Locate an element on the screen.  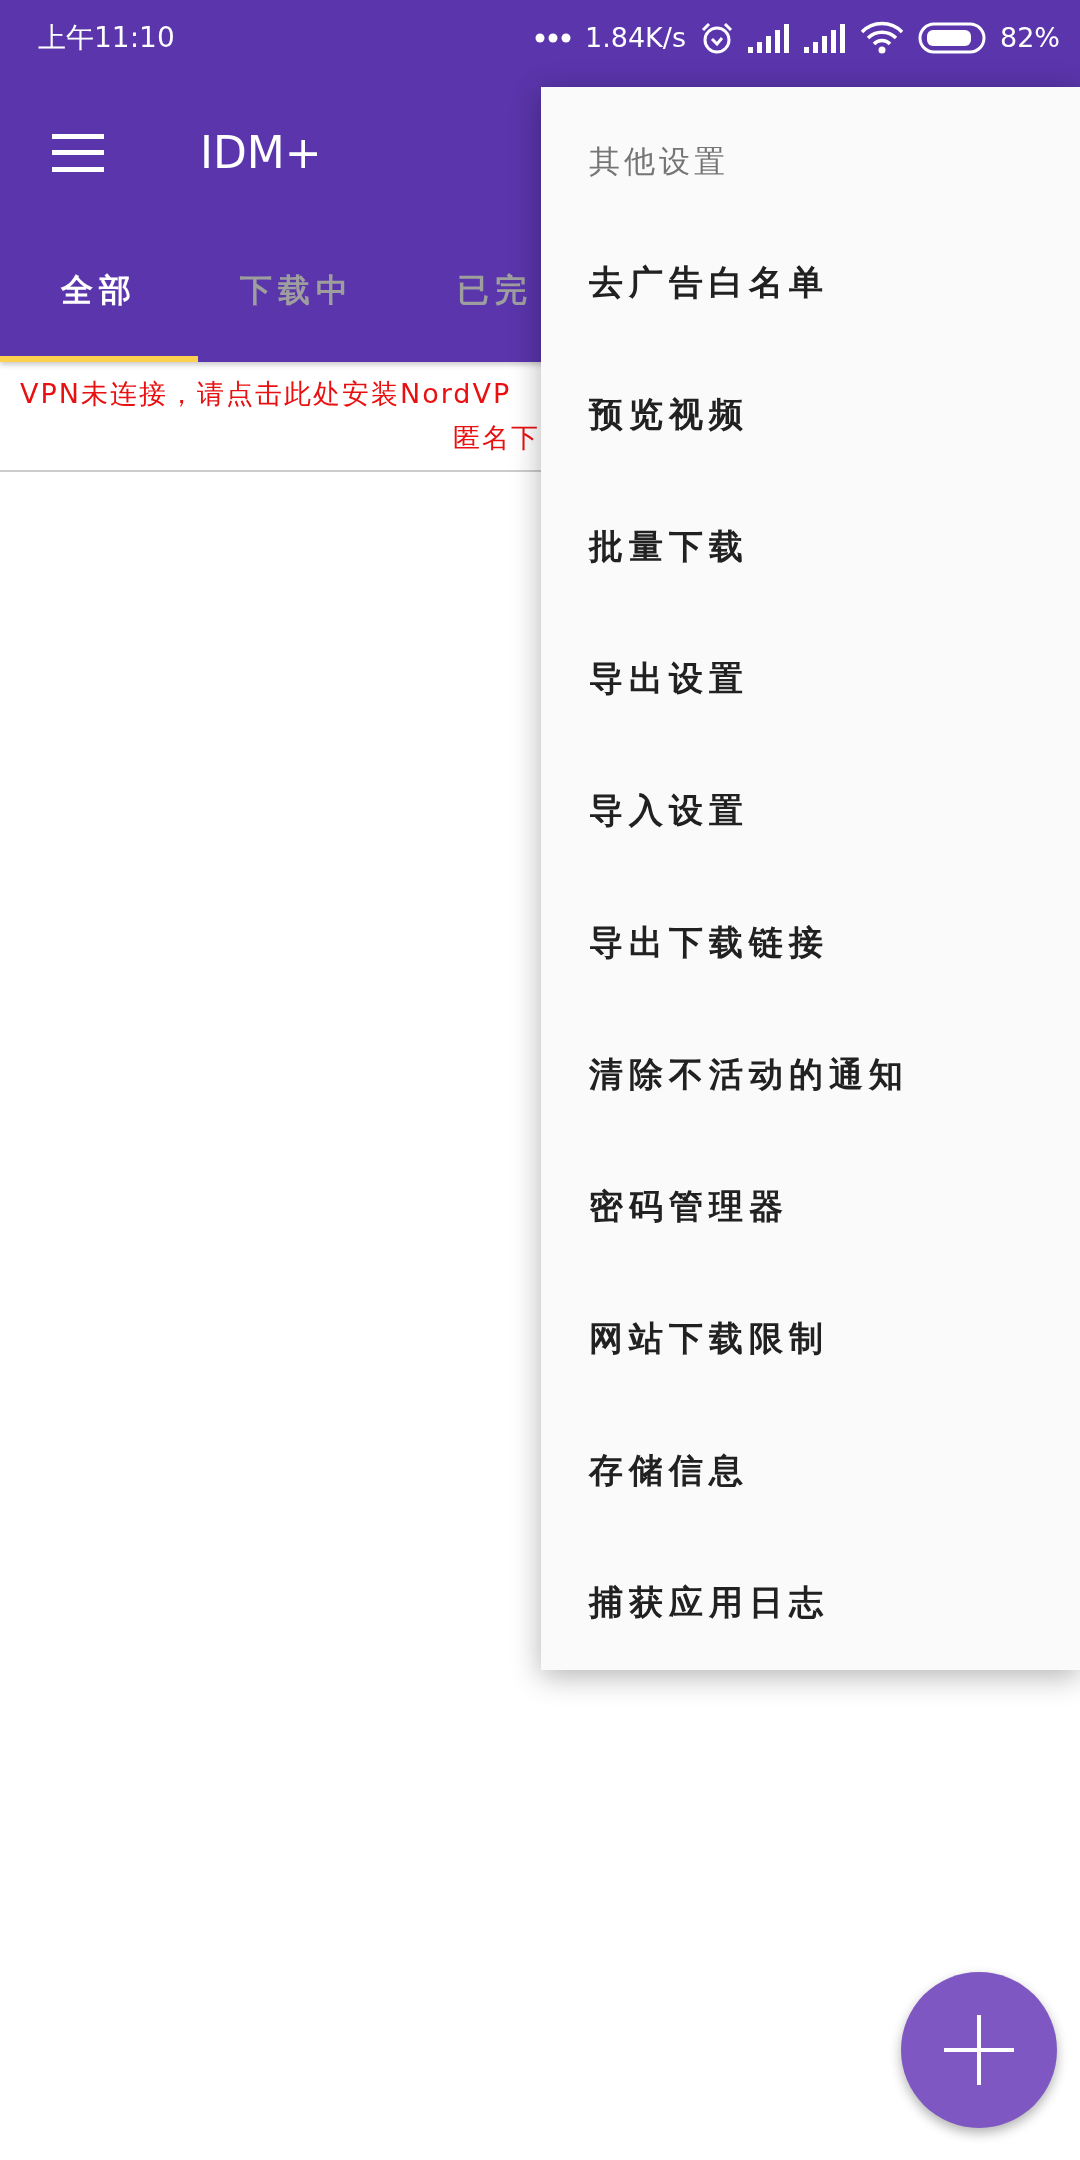
menu-item: 预览视频 is located at coordinates (810, 415).